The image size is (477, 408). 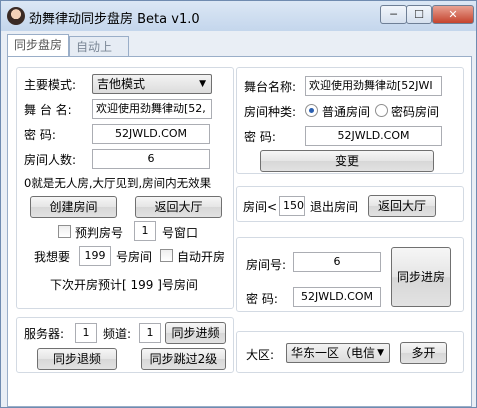 What do you see at coordinates (178, 207) in the screenshot?
I see `back-to-lobby-button: 返回大厅` at bounding box center [178, 207].